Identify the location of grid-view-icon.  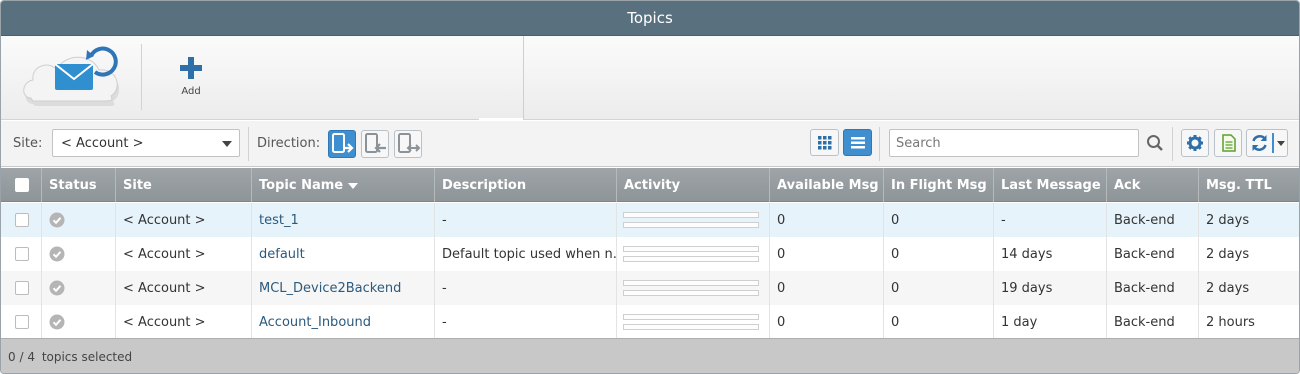
(825, 143).